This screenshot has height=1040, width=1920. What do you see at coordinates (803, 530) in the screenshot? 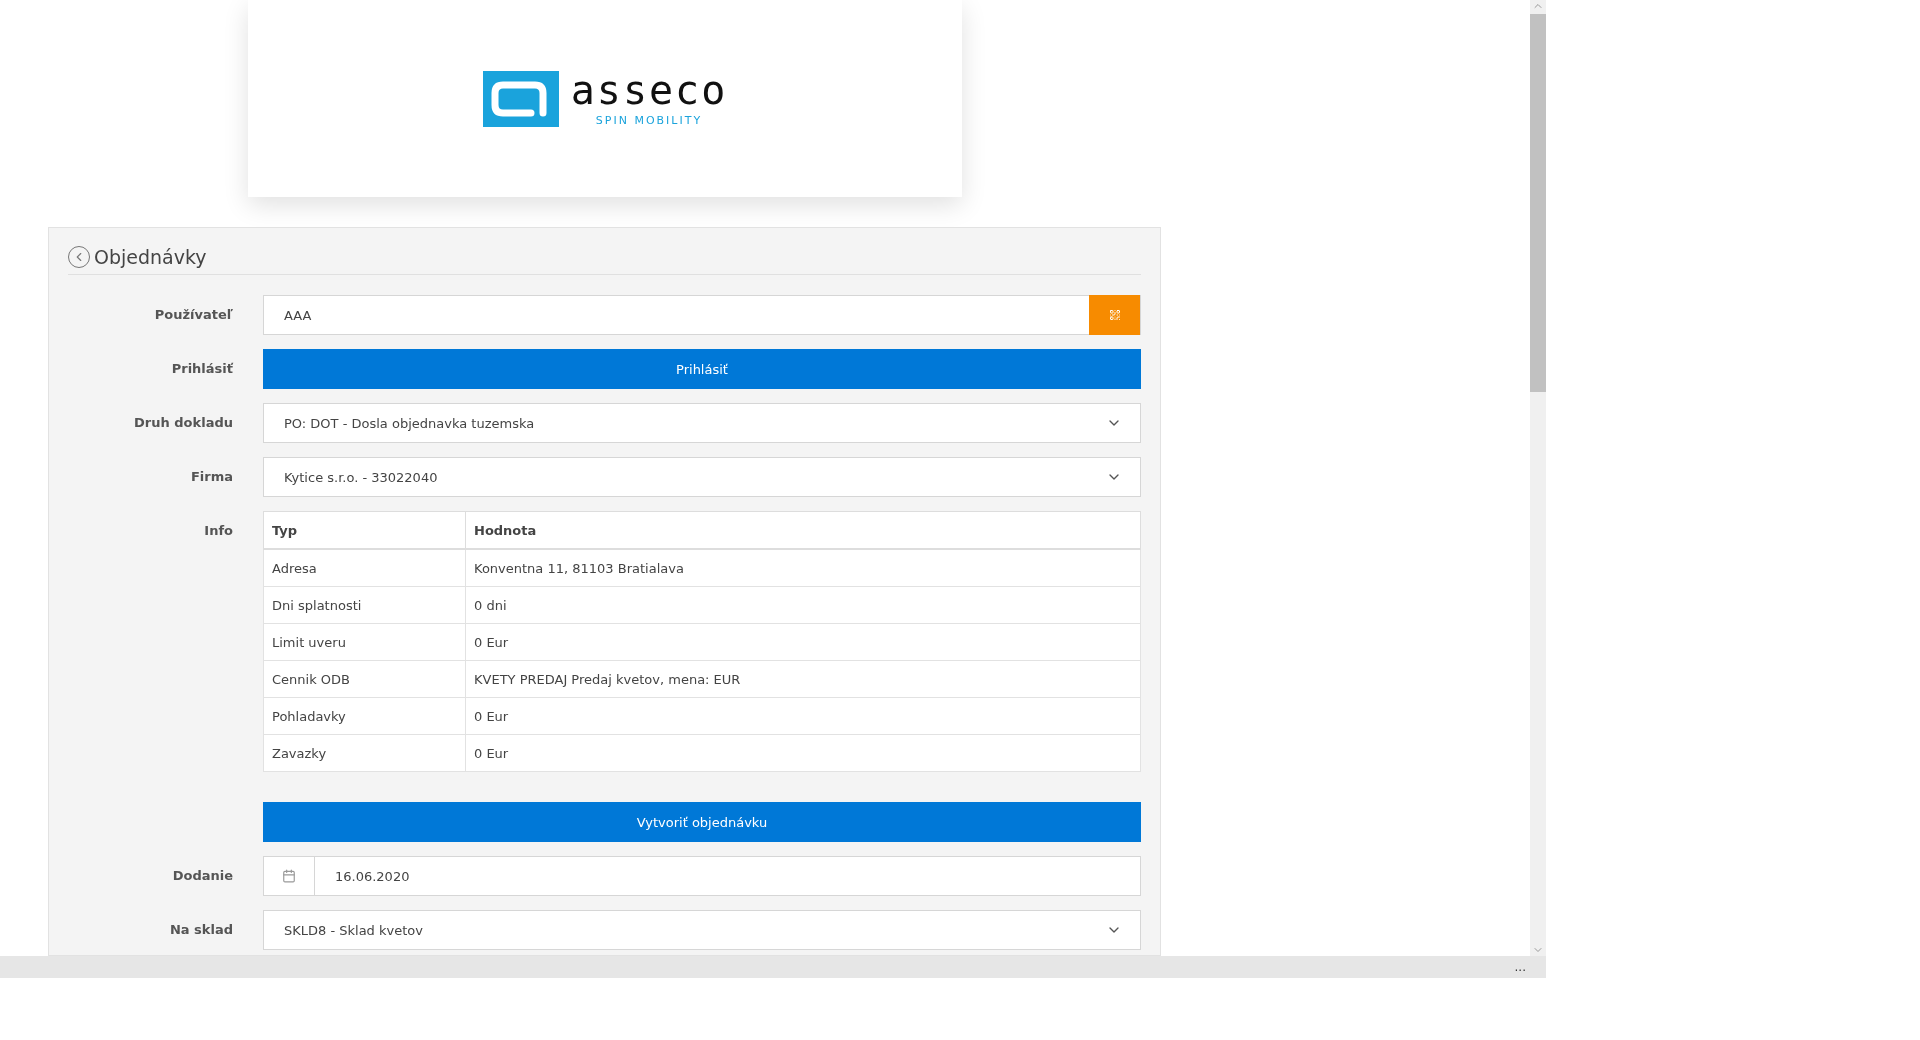
I see `column-header: Hodnota` at bounding box center [803, 530].